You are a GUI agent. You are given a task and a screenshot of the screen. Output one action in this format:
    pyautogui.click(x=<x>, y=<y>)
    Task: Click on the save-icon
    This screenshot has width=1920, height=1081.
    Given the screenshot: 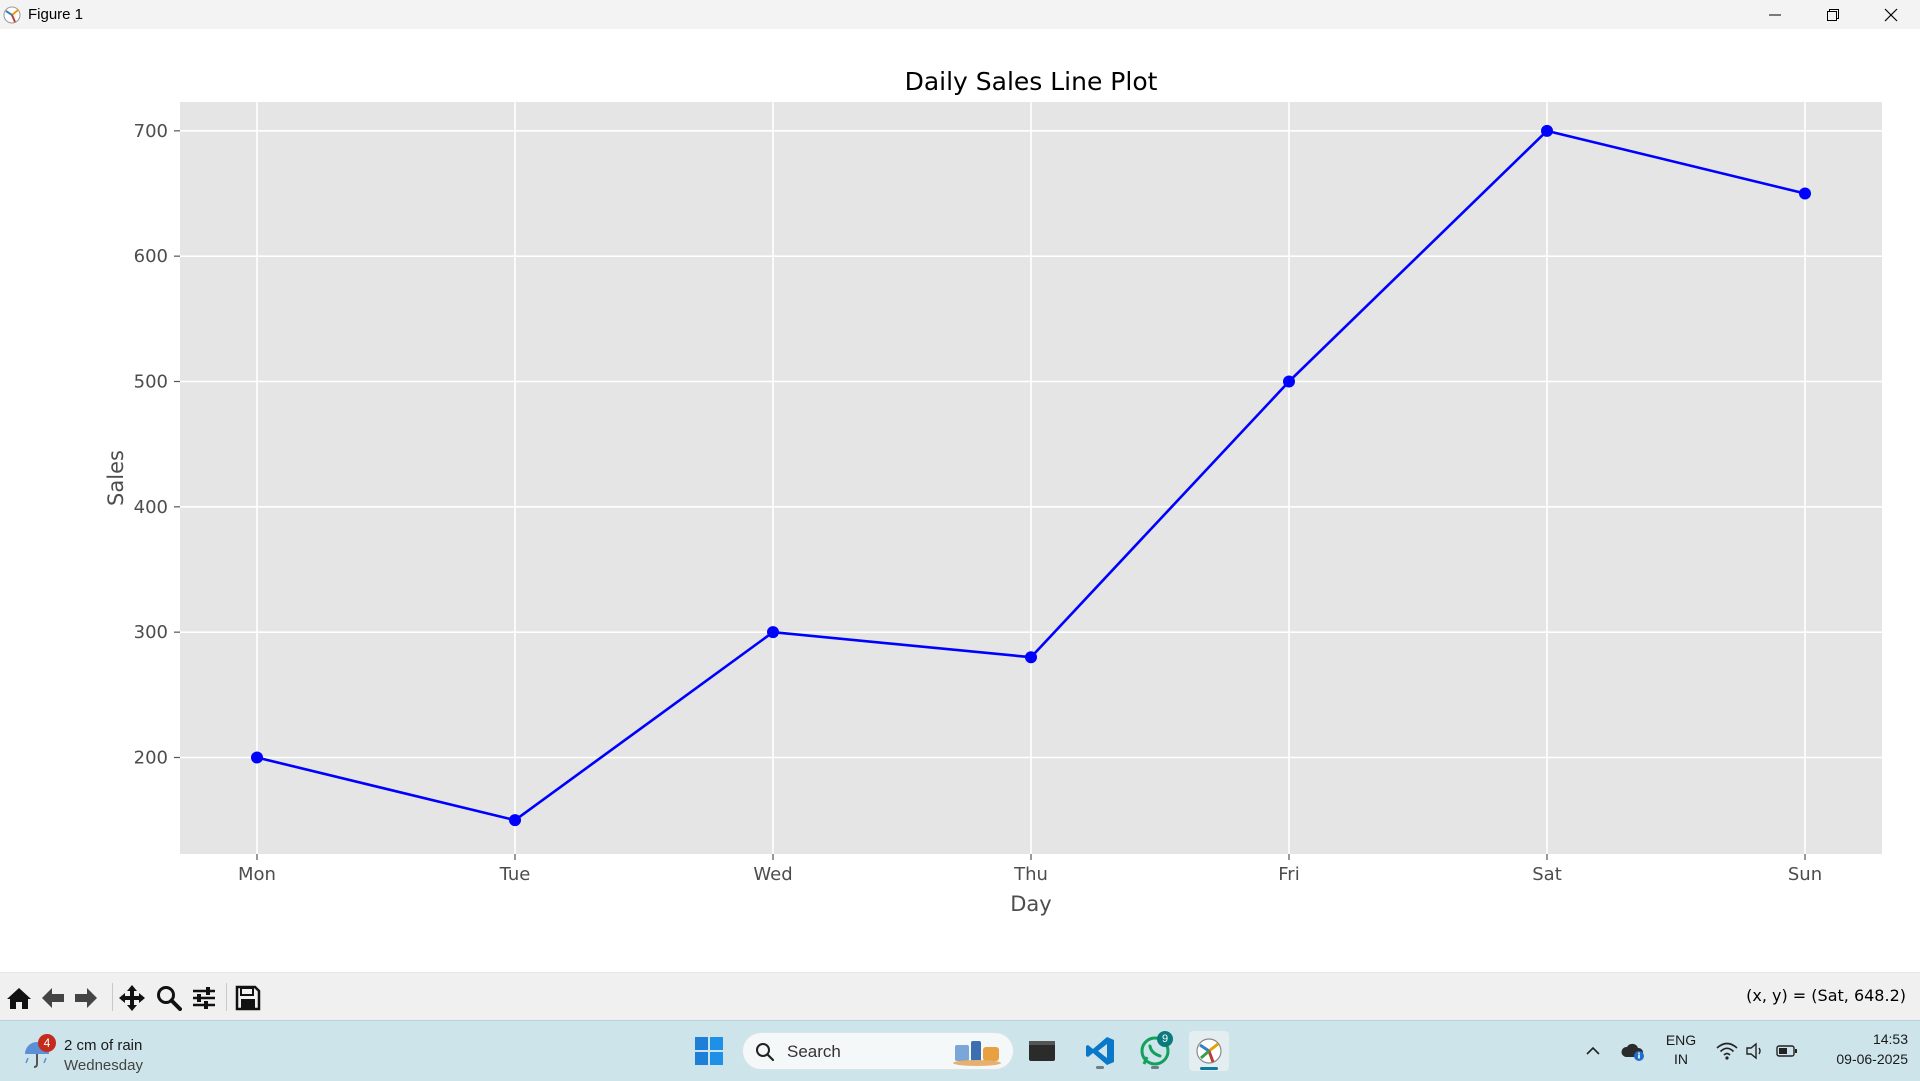 What is the action you would take?
    pyautogui.click(x=248, y=998)
    